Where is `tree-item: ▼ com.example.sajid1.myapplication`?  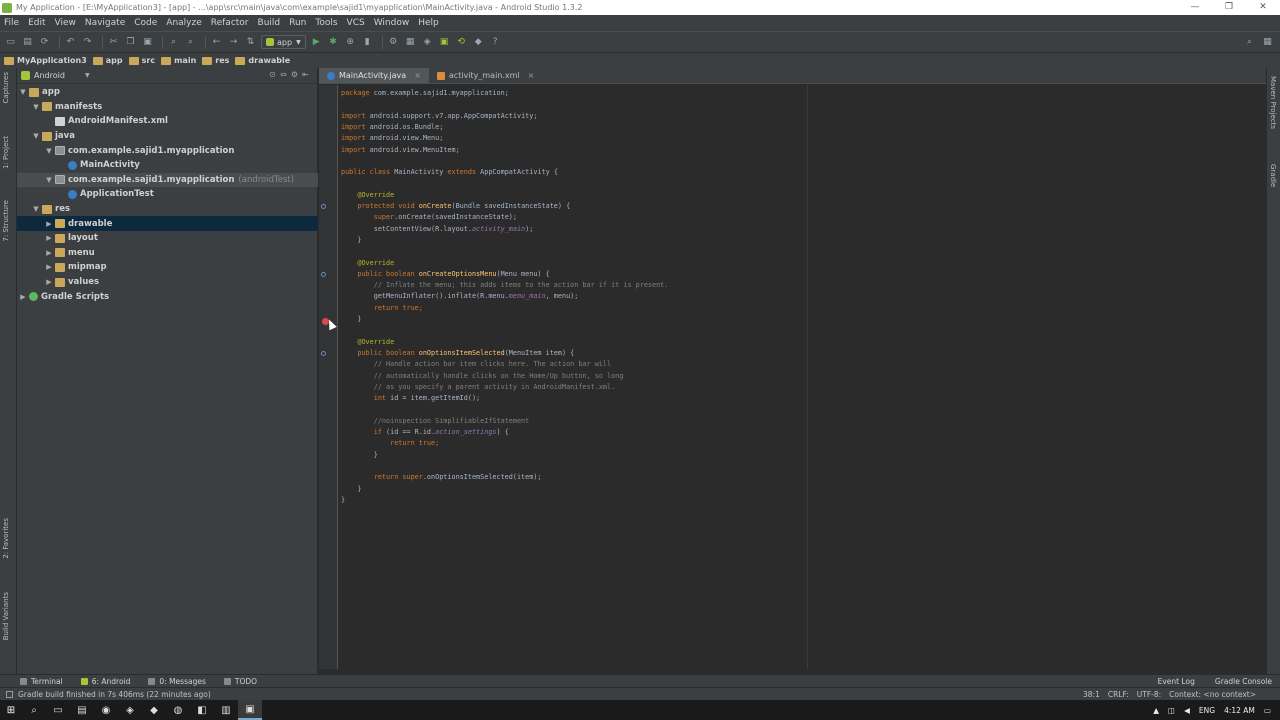 tree-item: ▼ com.example.sajid1.myapplication is located at coordinates (167, 150).